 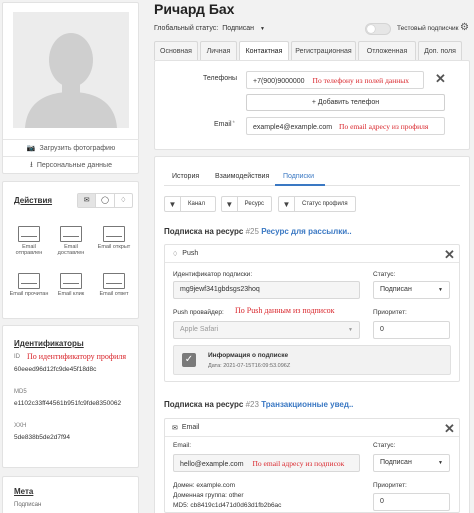 I want to click on email-note: По email адресу из профиля, so click(x=384, y=126).